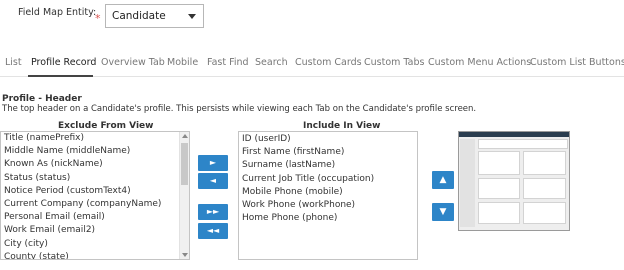 The height and width of the screenshot is (270, 624). I want to click on preview-header-bar, so click(514, 134).